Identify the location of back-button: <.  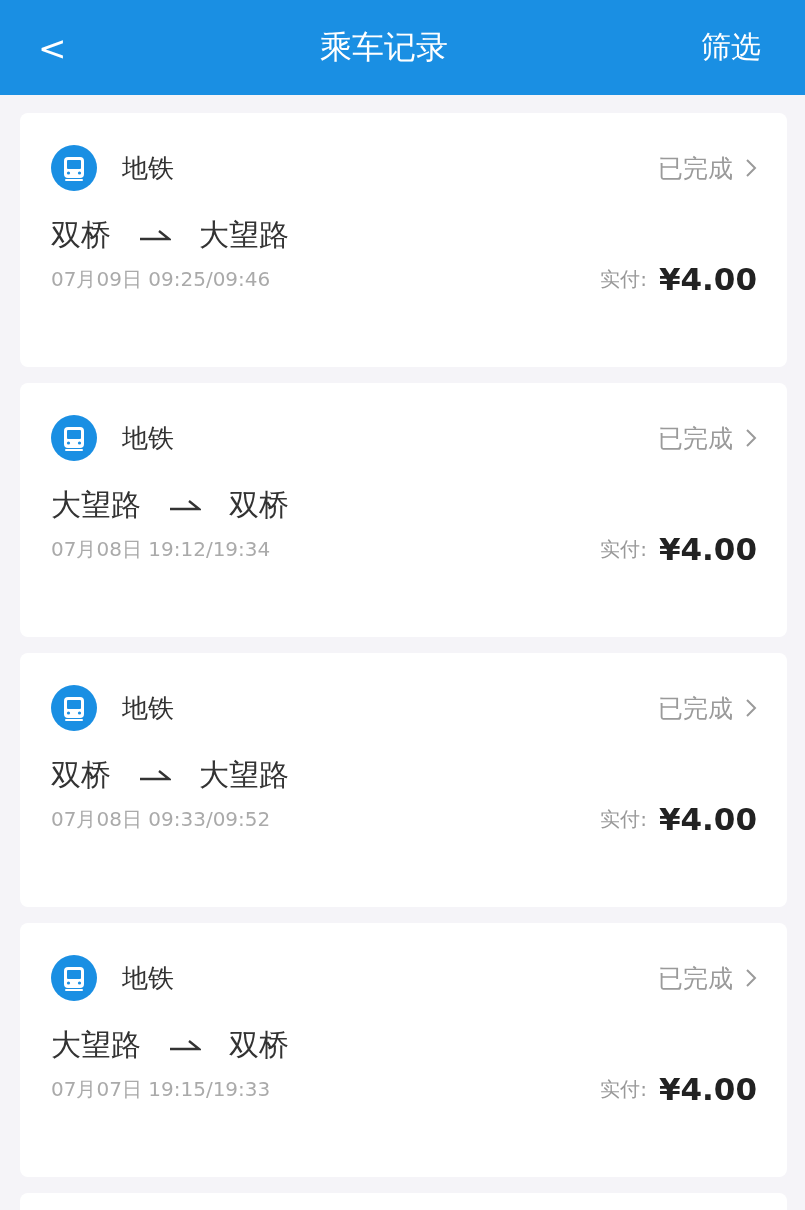
(52, 47).